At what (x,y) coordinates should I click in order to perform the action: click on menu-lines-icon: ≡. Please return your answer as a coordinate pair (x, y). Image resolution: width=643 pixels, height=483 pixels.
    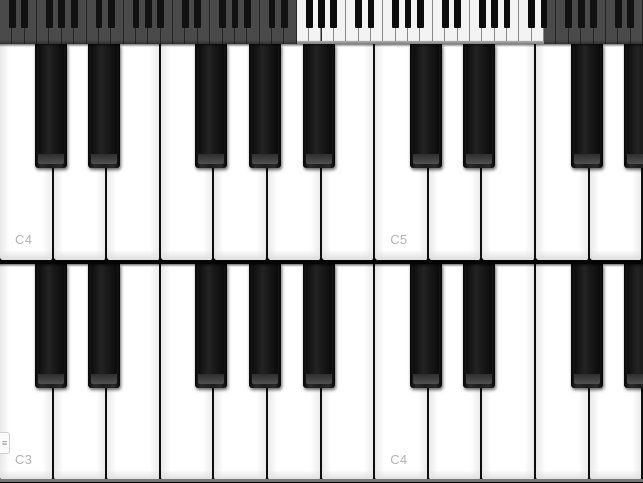
    Looking at the image, I should click on (4, 442).